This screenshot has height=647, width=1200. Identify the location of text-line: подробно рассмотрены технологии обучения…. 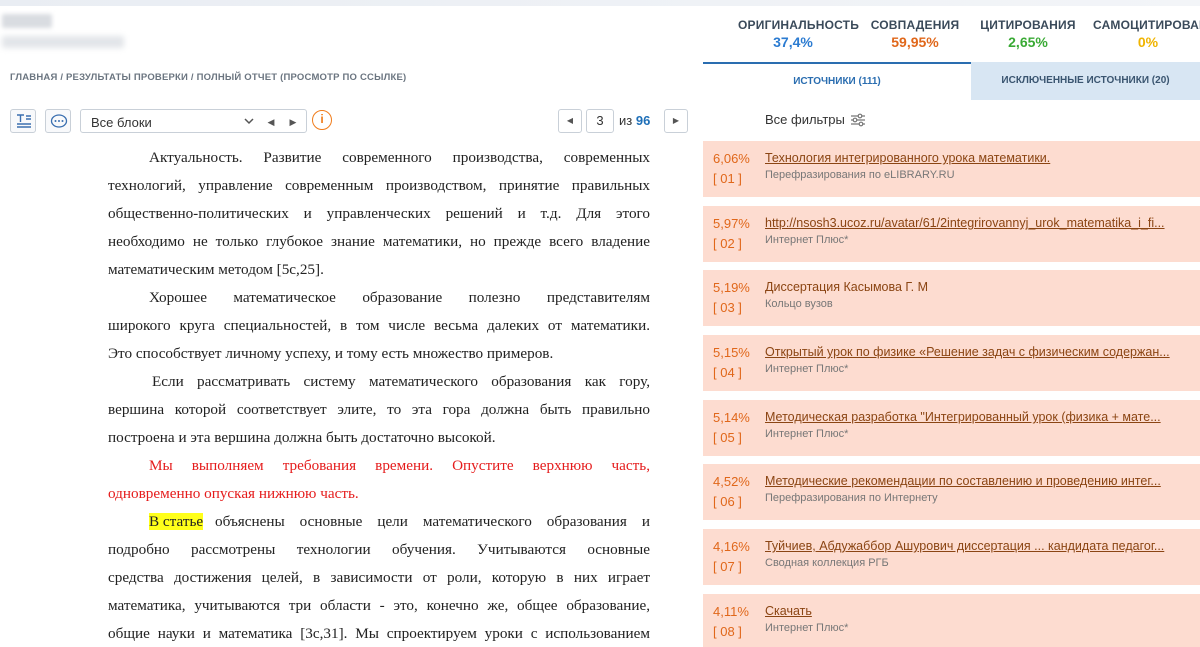
(379, 549).